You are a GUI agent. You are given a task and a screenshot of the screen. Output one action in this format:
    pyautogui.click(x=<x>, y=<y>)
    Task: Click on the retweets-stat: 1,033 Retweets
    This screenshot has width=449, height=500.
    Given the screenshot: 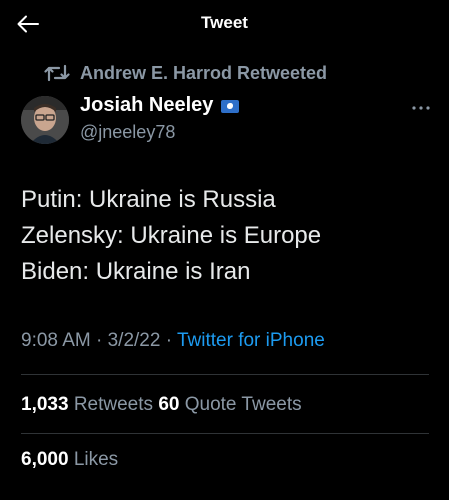 What is the action you would take?
    pyautogui.click(x=89, y=404)
    